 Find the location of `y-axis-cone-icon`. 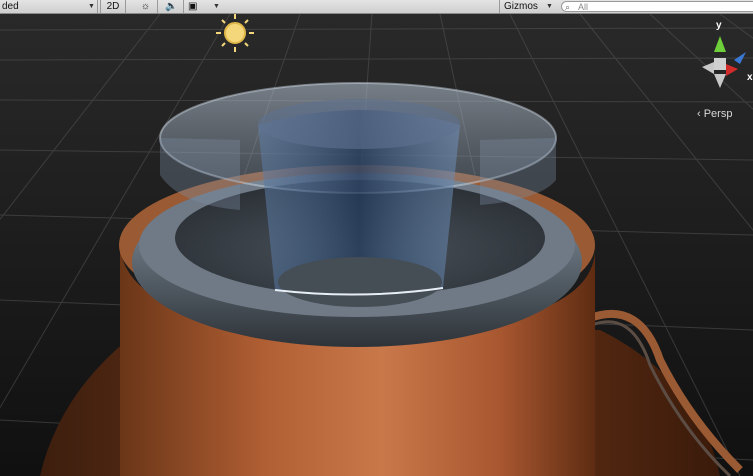

y-axis-cone-icon is located at coordinates (720, 44).